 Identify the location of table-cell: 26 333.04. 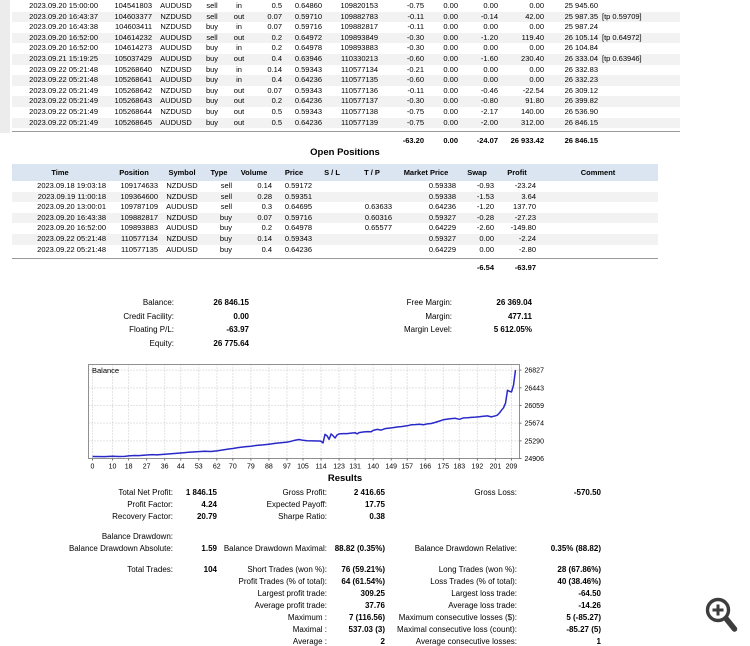
(581, 58).